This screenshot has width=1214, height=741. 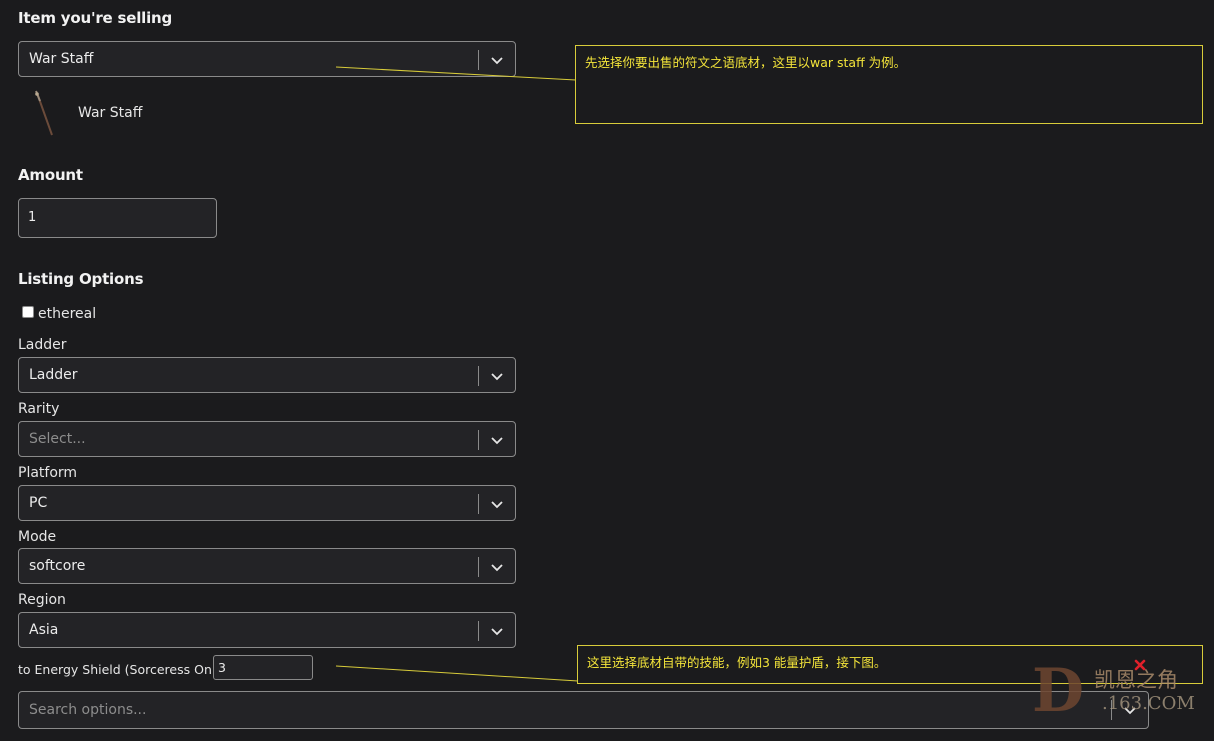 What do you see at coordinates (267, 630) in the screenshot?
I see `region-select: Asia` at bounding box center [267, 630].